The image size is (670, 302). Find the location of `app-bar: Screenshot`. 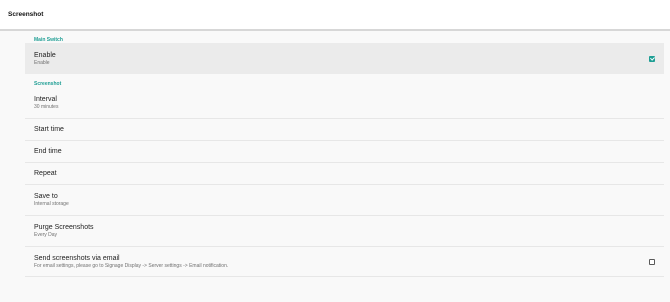

app-bar: Screenshot is located at coordinates (335, 15).